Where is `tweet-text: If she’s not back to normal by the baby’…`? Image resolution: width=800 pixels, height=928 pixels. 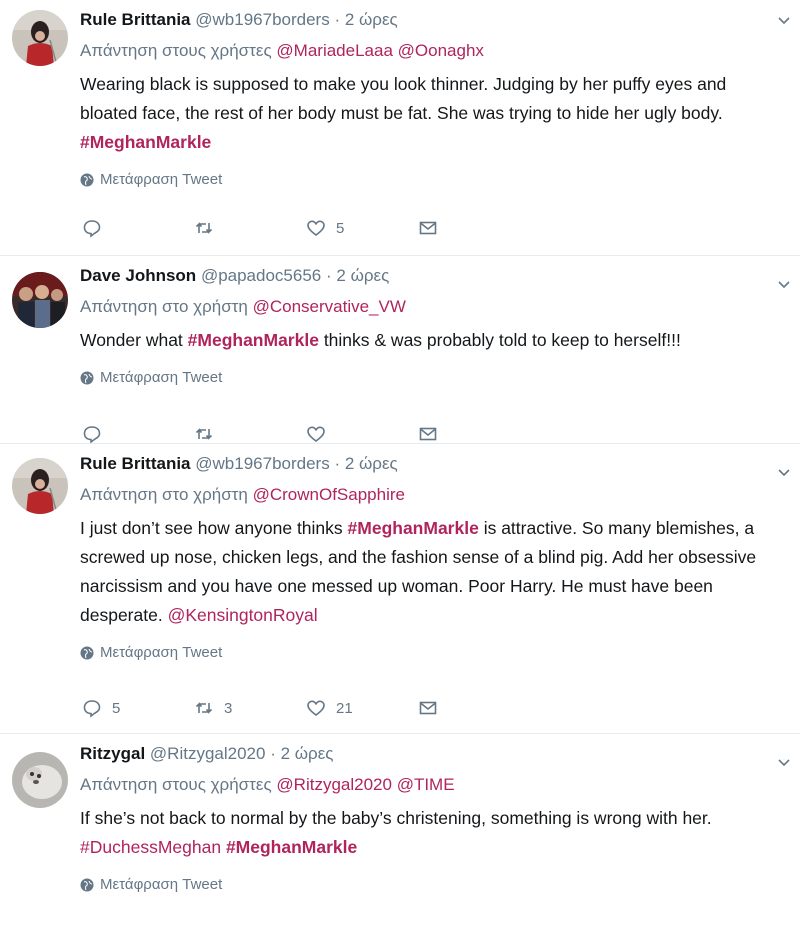 tweet-text: If she’s not back to normal by the baby’… is located at coordinates (425, 833).